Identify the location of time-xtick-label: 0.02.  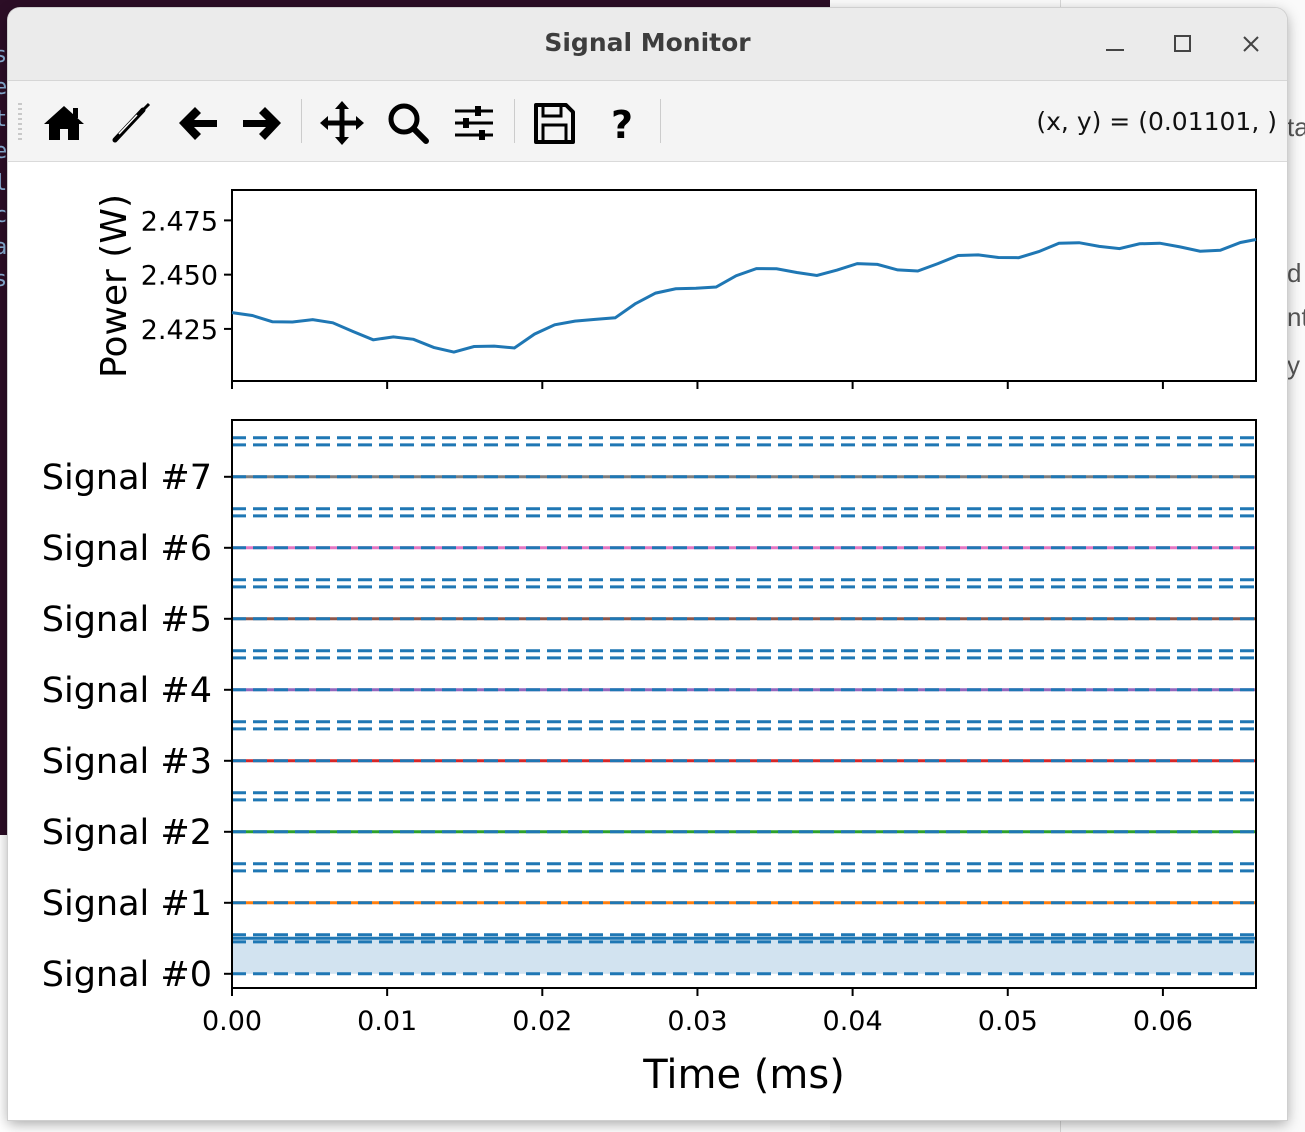
(542, 1021).